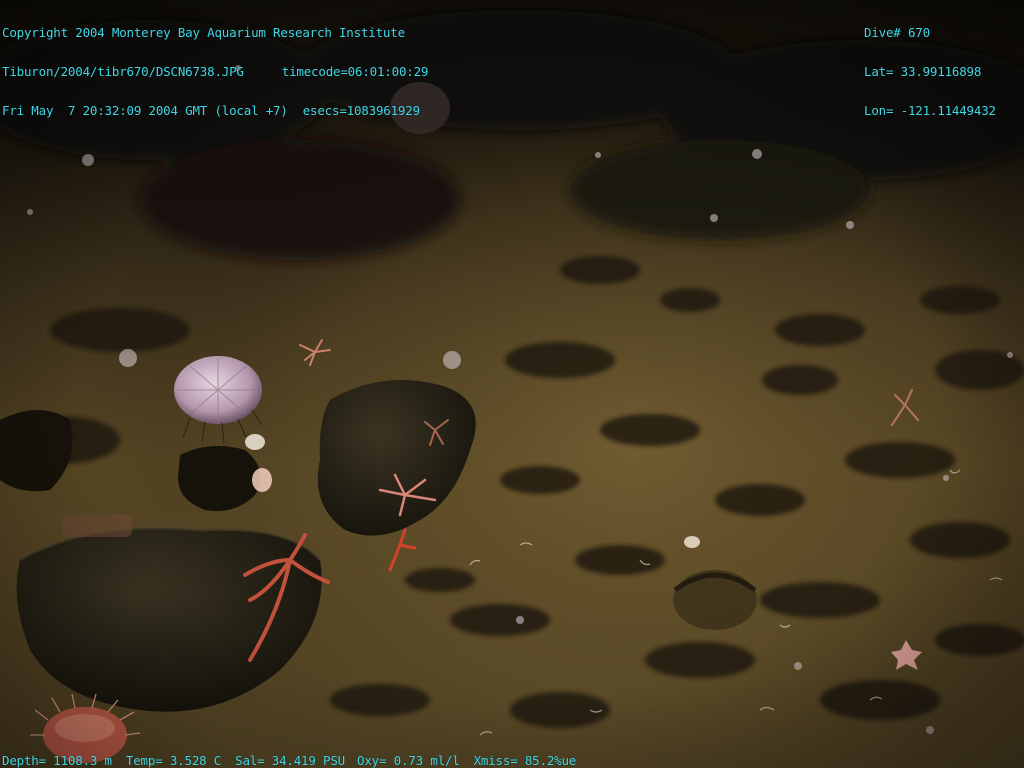  I want to click on file-path: Tiburon/2004/tibr670/DSCN6738.JPG, so click(123, 71).